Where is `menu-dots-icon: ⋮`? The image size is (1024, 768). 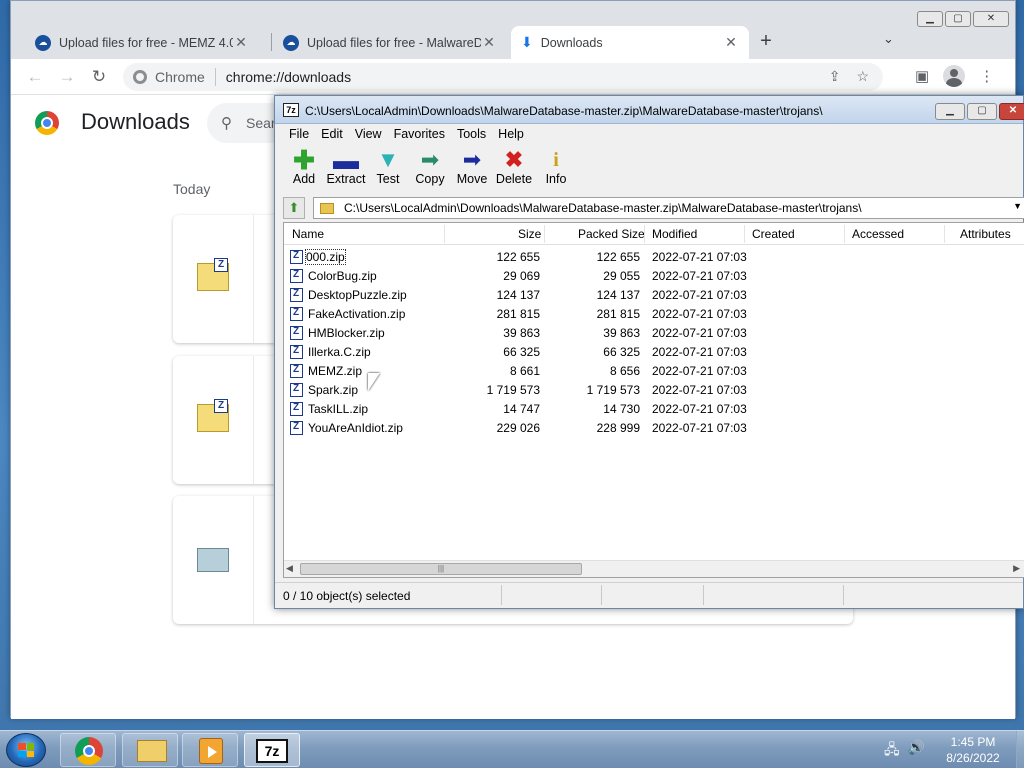 menu-dots-icon: ⋮ is located at coordinates (986, 76).